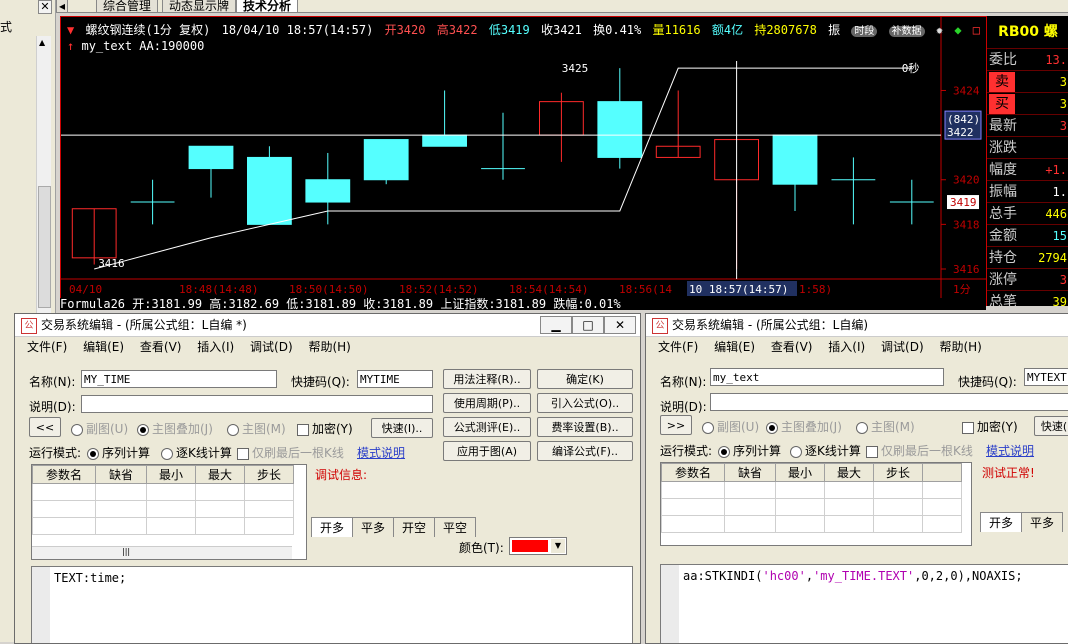 The image size is (1068, 644). I want to click on collapse-button: <<, so click(45, 427).